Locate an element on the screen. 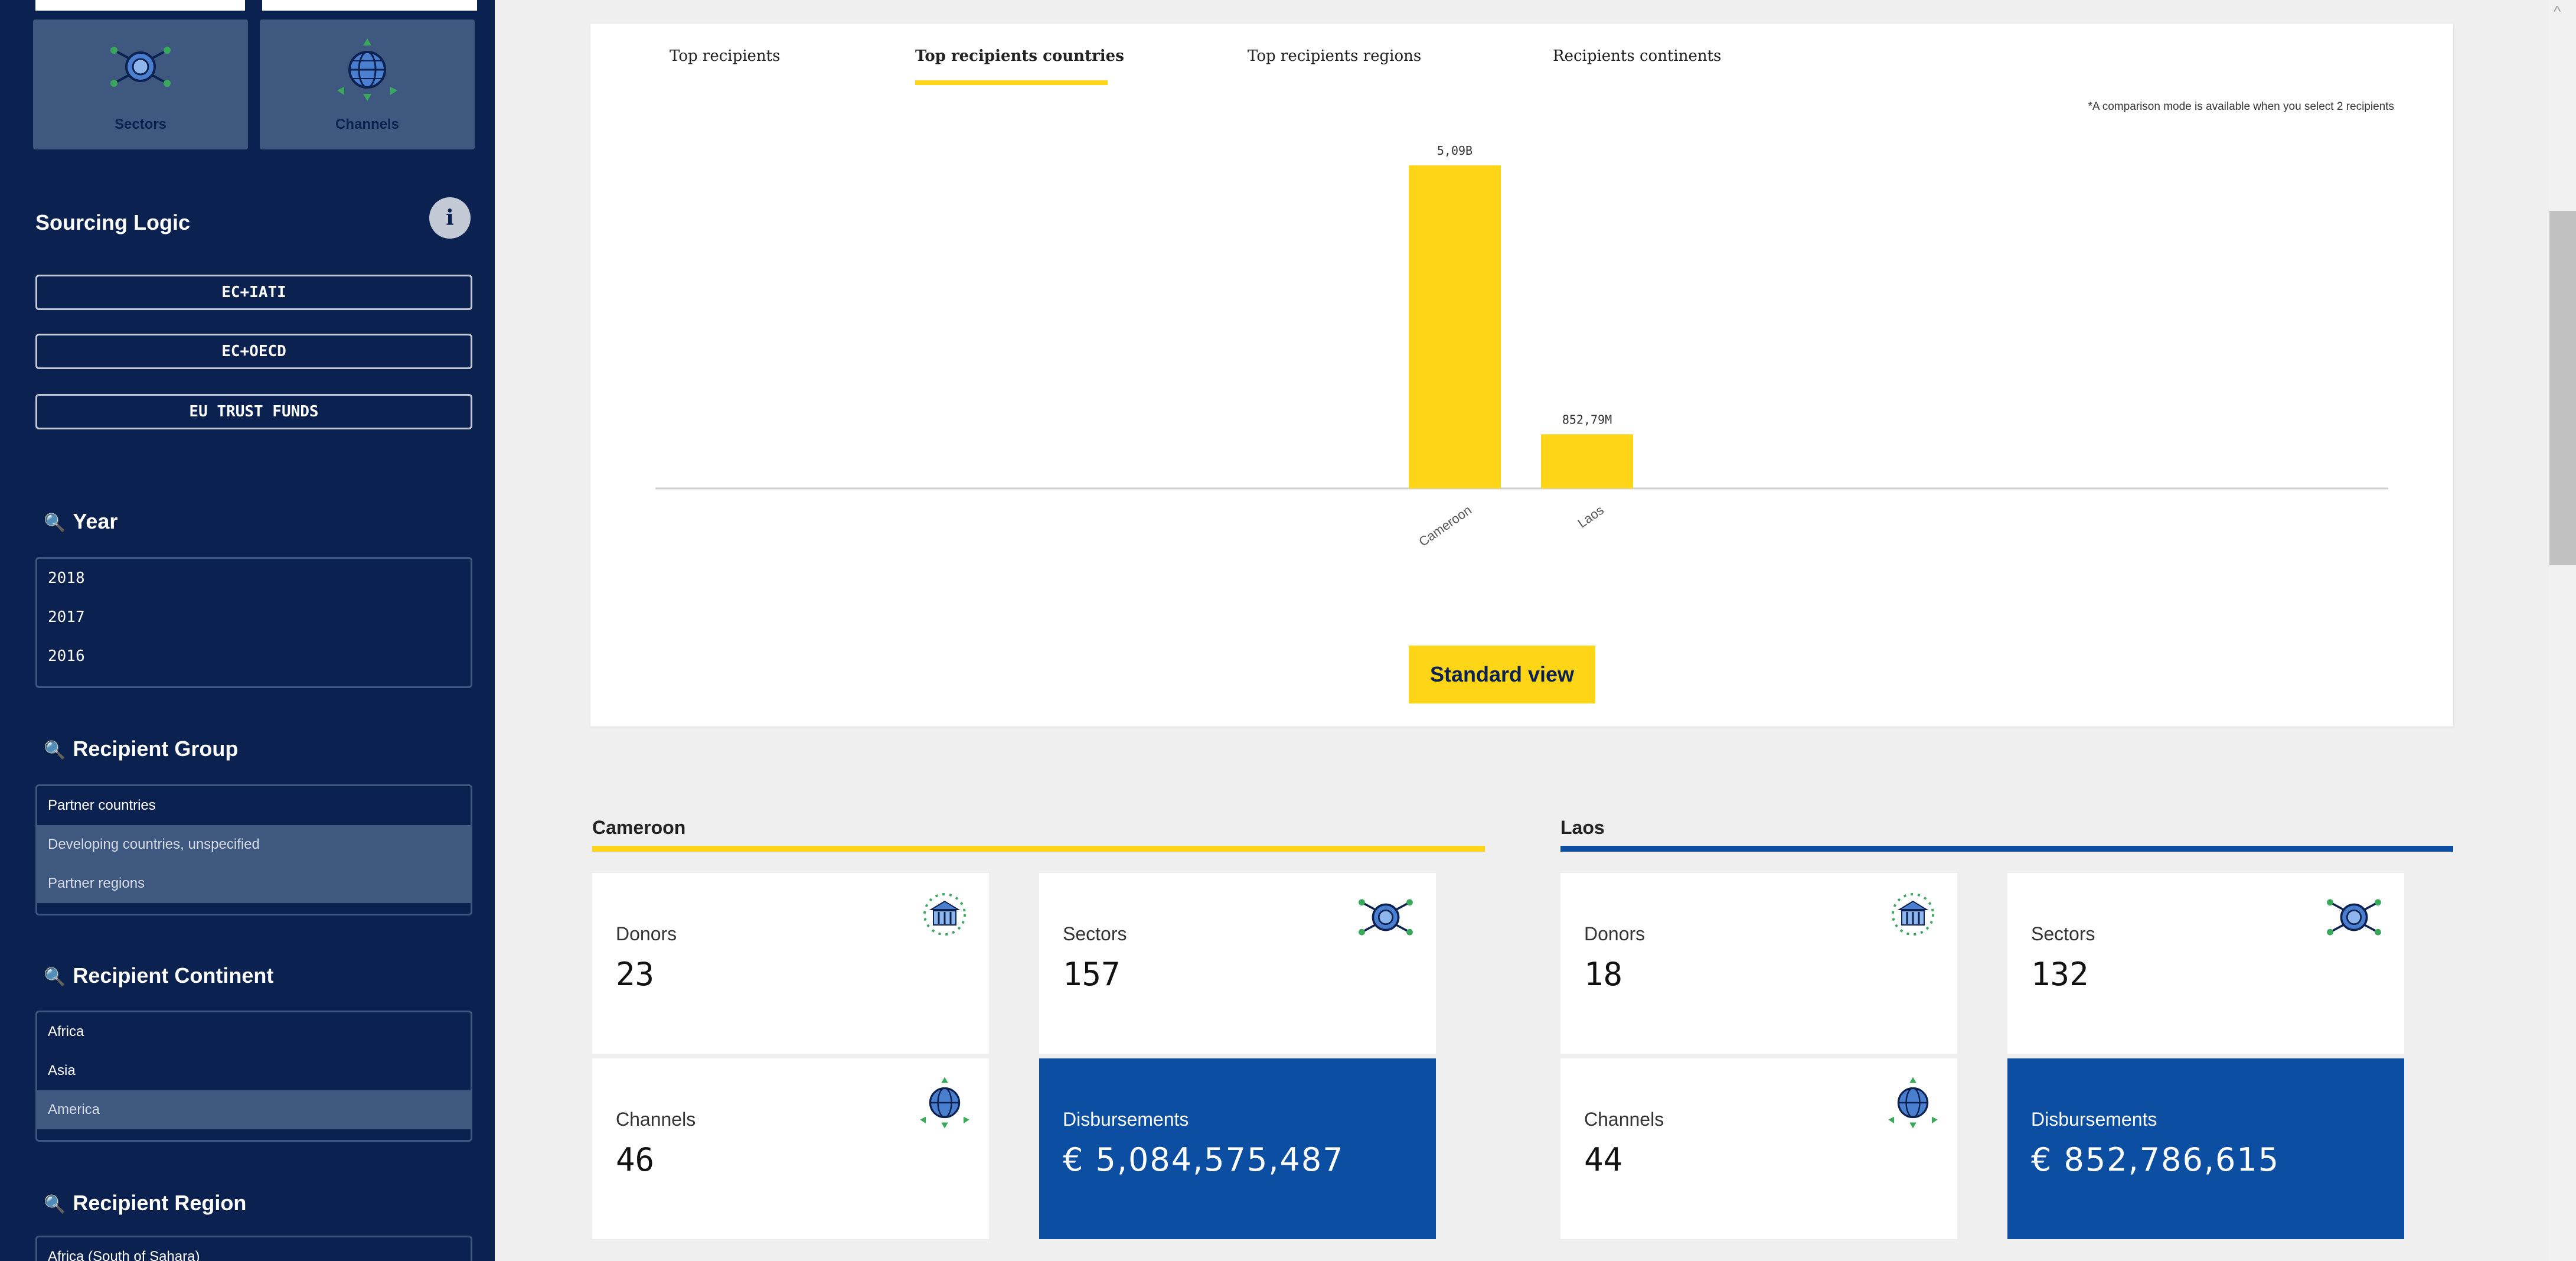  year-option: 2016 is located at coordinates (254, 656).